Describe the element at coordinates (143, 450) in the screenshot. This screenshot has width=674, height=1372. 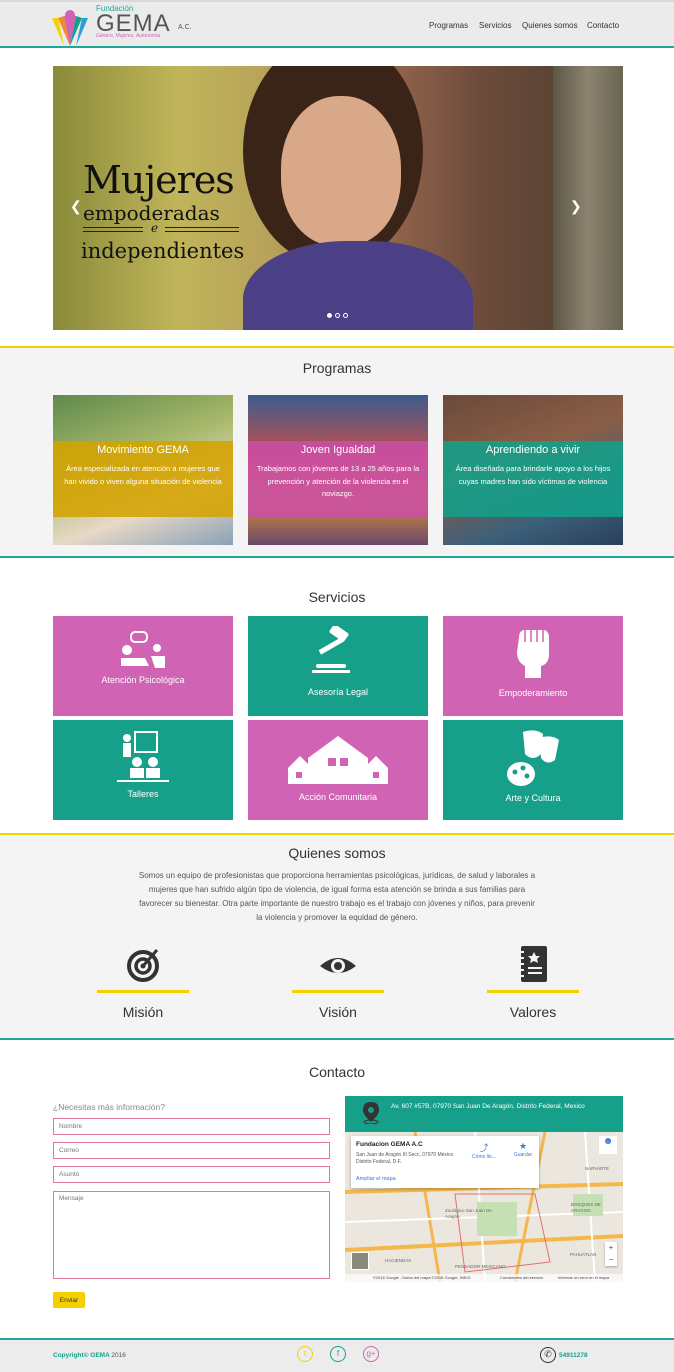
I see `program-title: Movimiento GEMA` at that location.